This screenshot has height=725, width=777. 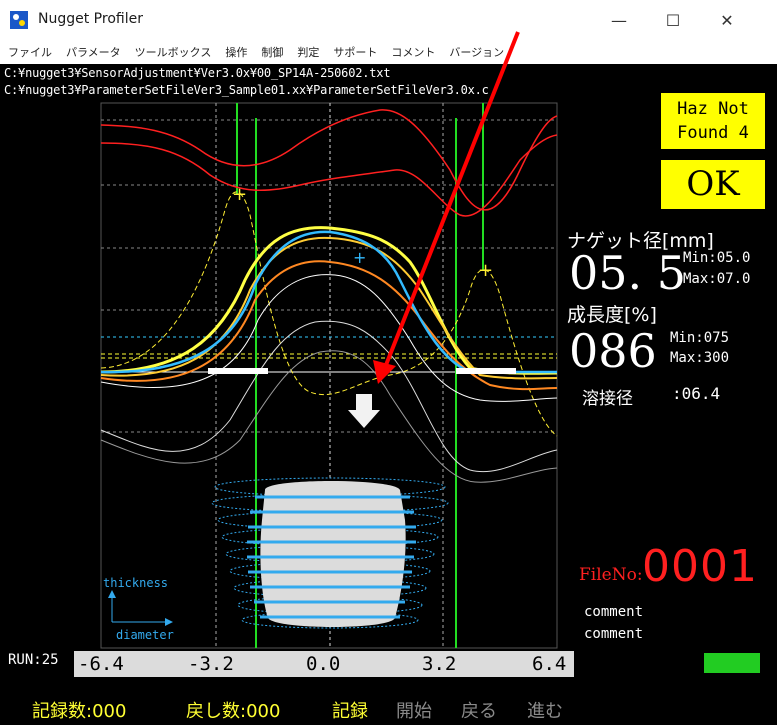 What do you see at coordinates (700, 358) in the screenshot?
I see `growth-max: Max:300` at bounding box center [700, 358].